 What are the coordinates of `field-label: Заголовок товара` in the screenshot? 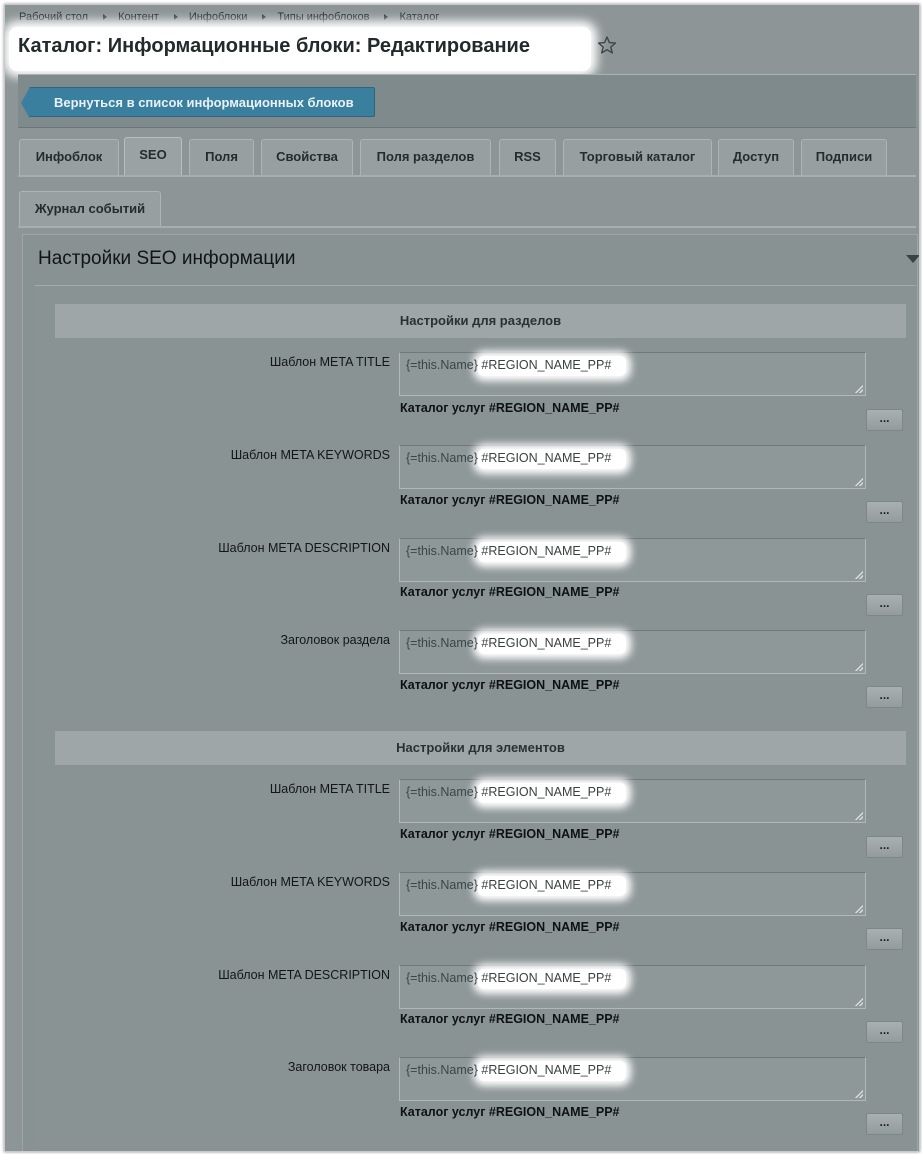 It's located at (338, 1067).